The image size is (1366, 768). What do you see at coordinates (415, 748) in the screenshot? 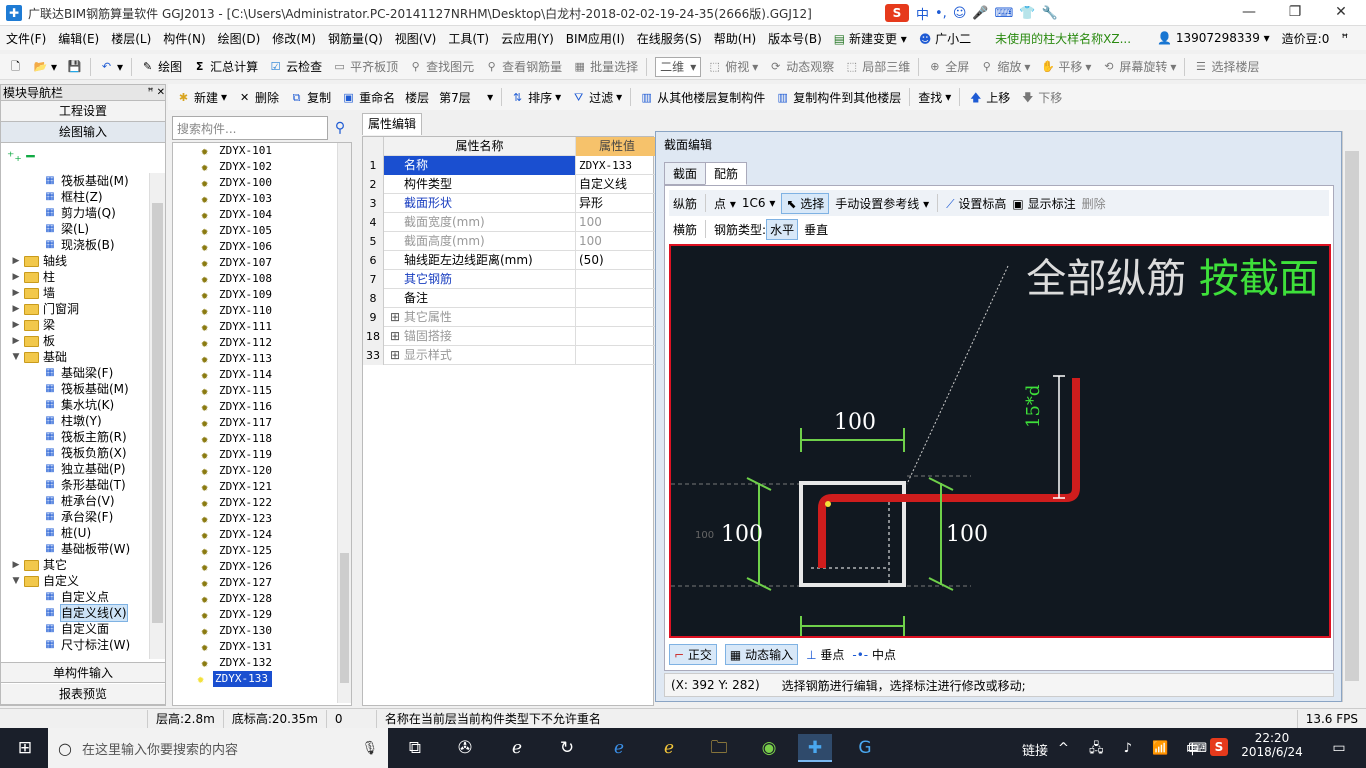
I see `task-view-icon: ⧉` at bounding box center [415, 748].